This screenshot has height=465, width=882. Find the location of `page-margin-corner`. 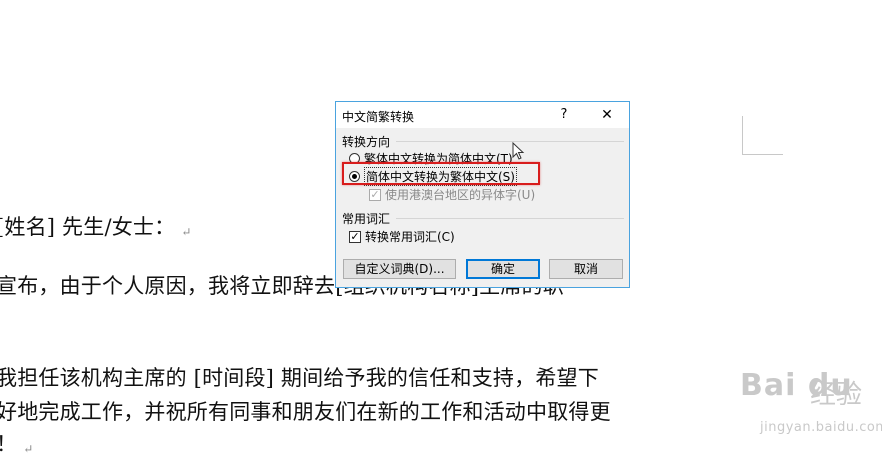

page-margin-corner is located at coordinates (762, 135).